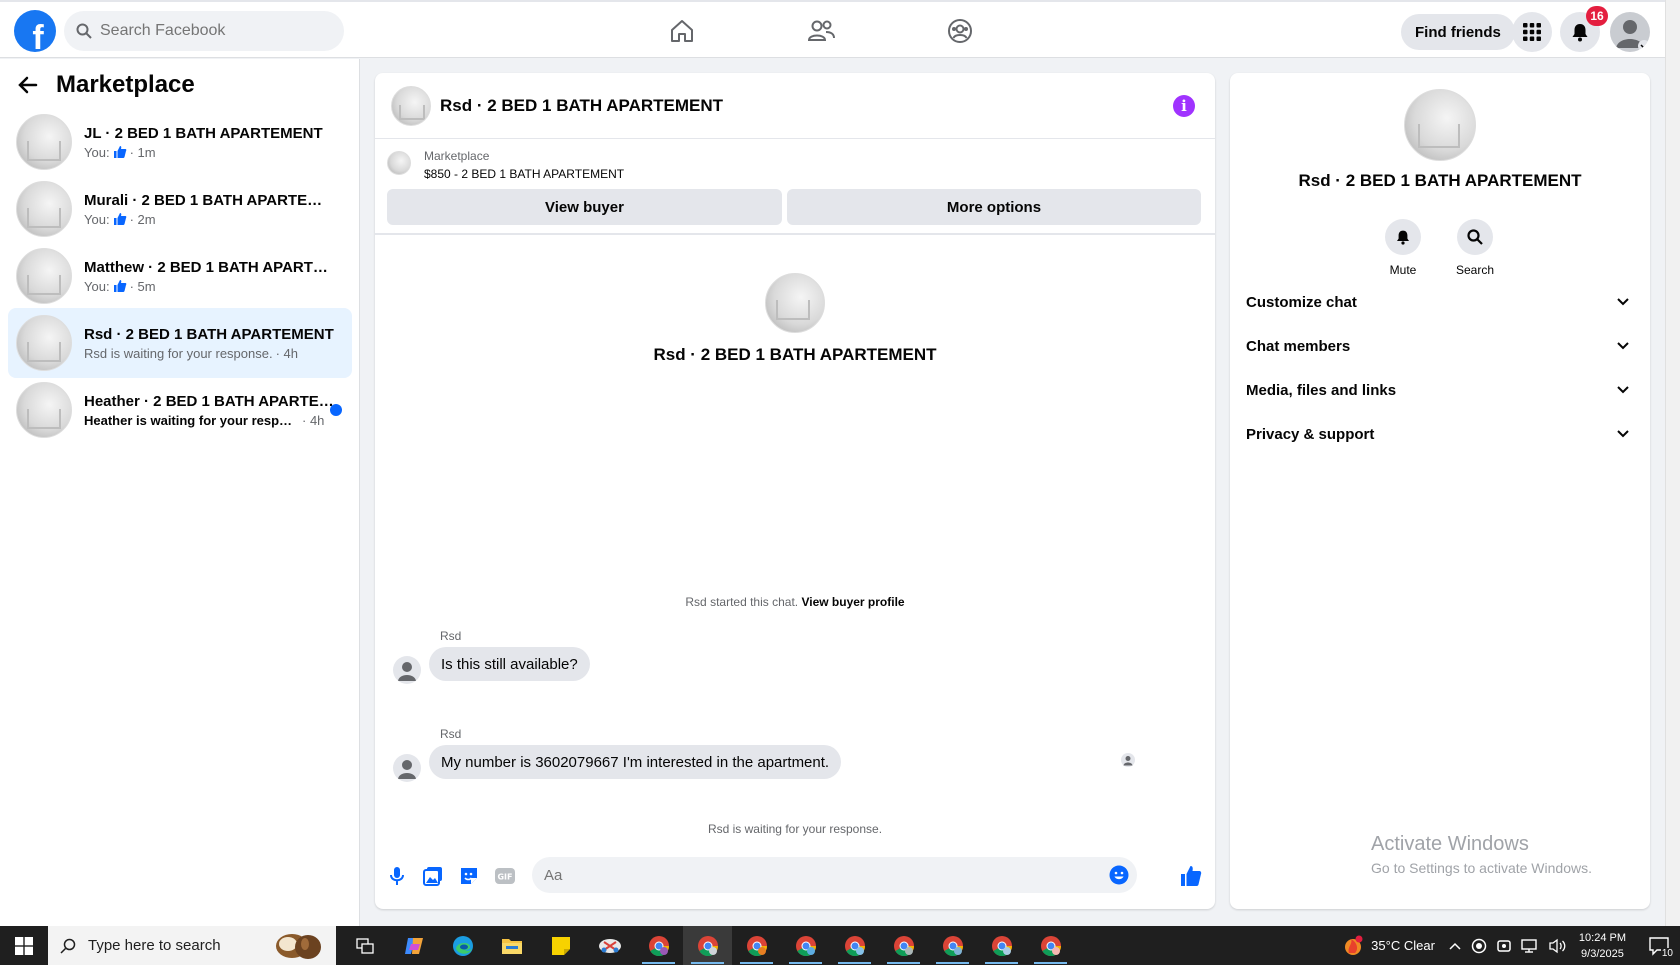  What do you see at coordinates (1630, 32) in the screenshot?
I see `profile-avatar` at bounding box center [1630, 32].